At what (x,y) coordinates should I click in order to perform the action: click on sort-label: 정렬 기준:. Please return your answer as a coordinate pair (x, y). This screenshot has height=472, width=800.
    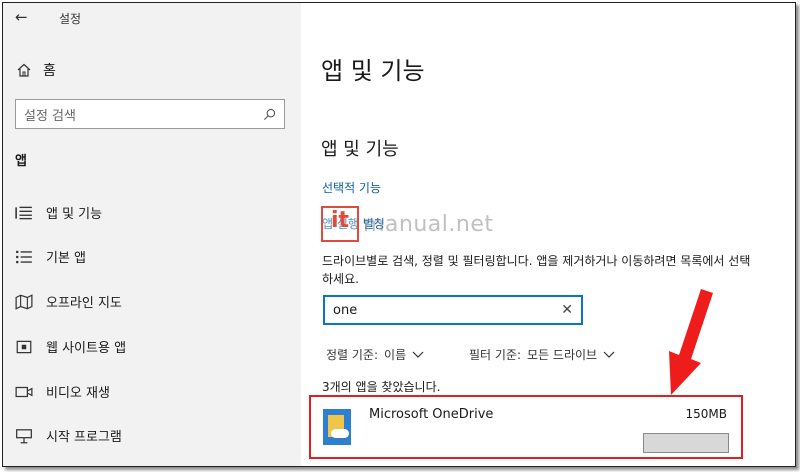
    Looking at the image, I should click on (352, 355).